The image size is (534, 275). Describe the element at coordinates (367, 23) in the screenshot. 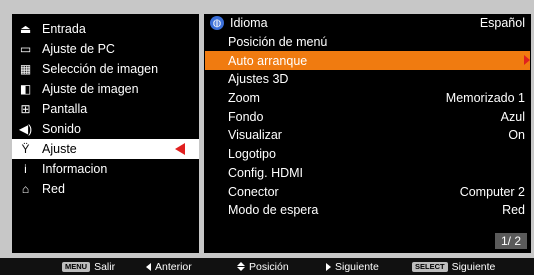

I see `menu-row-idioma: ◍ Idioma Español` at that location.